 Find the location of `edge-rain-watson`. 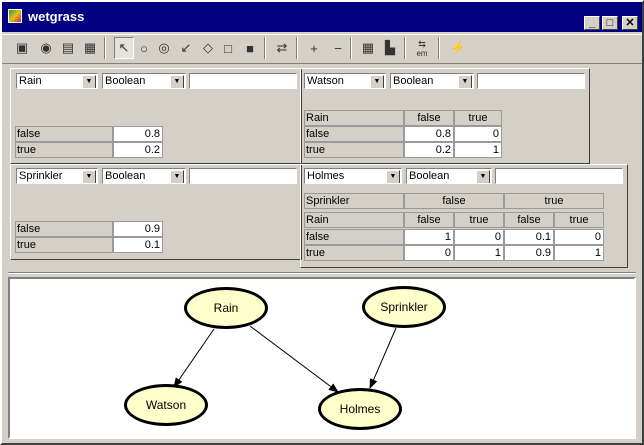

edge-rain-watson is located at coordinates (194, 358).